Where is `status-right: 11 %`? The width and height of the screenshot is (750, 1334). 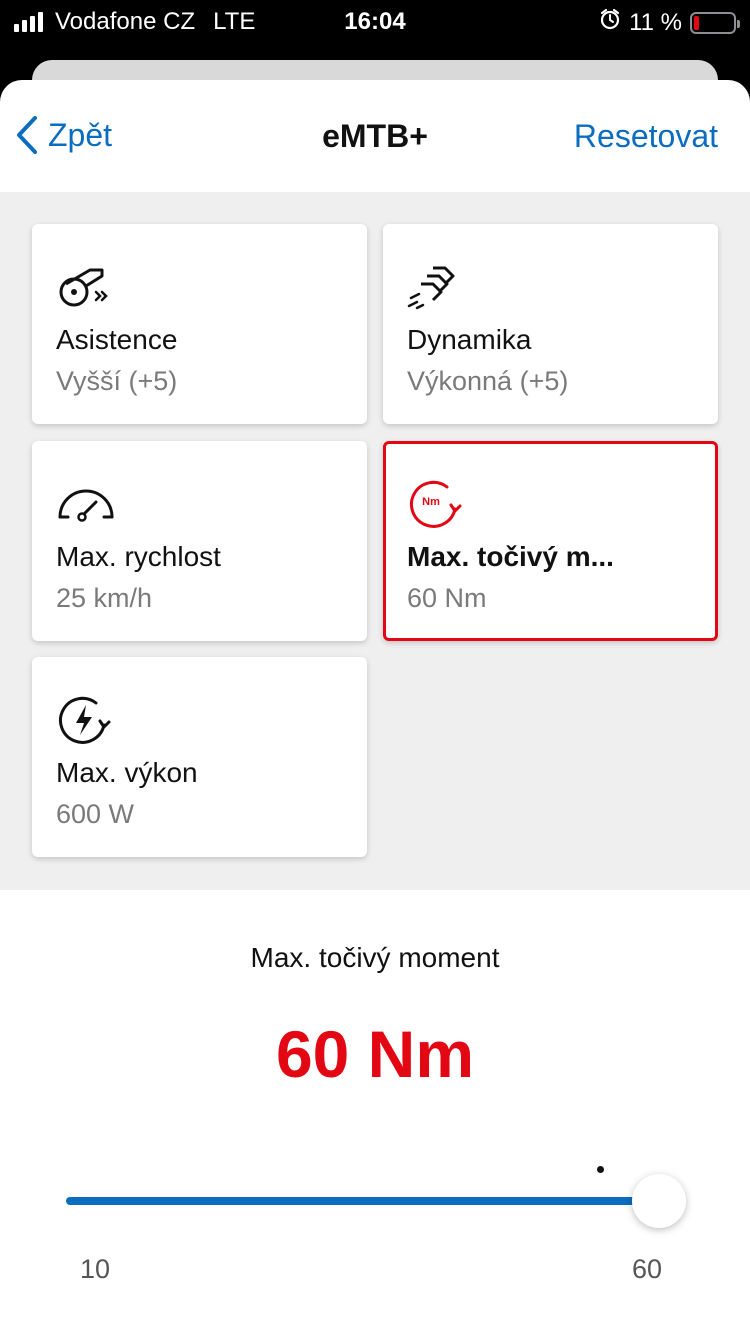
status-right: 11 % is located at coordinates (669, 22).